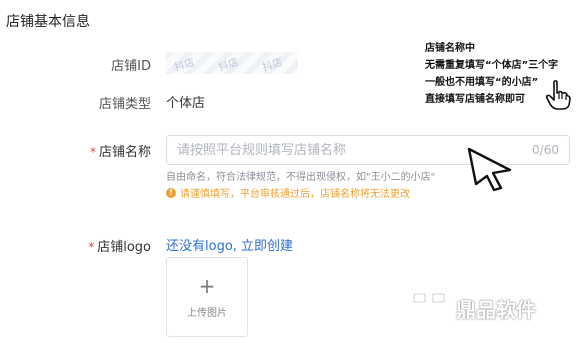 The height and width of the screenshot is (343, 586). What do you see at coordinates (186, 103) in the screenshot?
I see `store-type-value: 个体店` at bounding box center [186, 103].